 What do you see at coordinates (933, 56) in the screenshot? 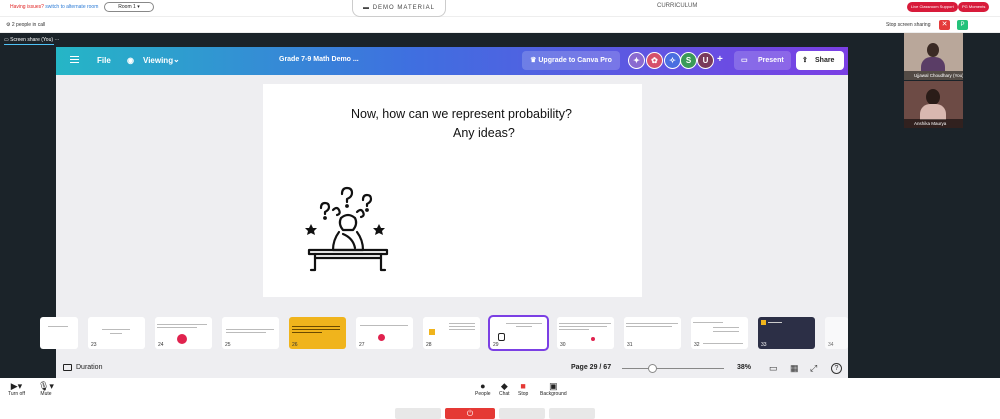
I see `participant-video: Ujjawal Choudhary (You)` at bounding box center [933, 56].